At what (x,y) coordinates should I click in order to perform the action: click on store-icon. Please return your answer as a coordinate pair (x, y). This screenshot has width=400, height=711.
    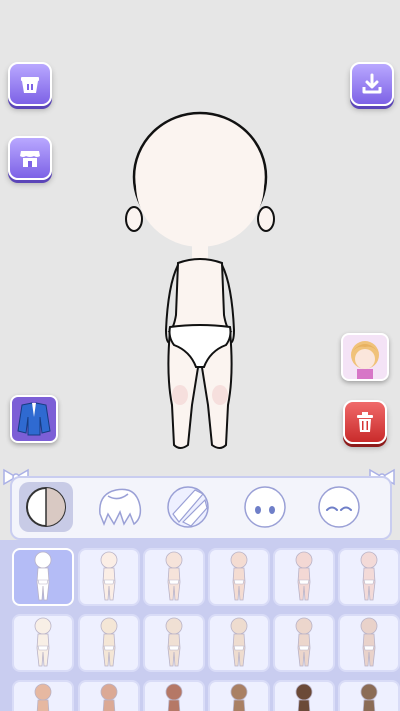
    Looking at the image, I should click on (30, 159).